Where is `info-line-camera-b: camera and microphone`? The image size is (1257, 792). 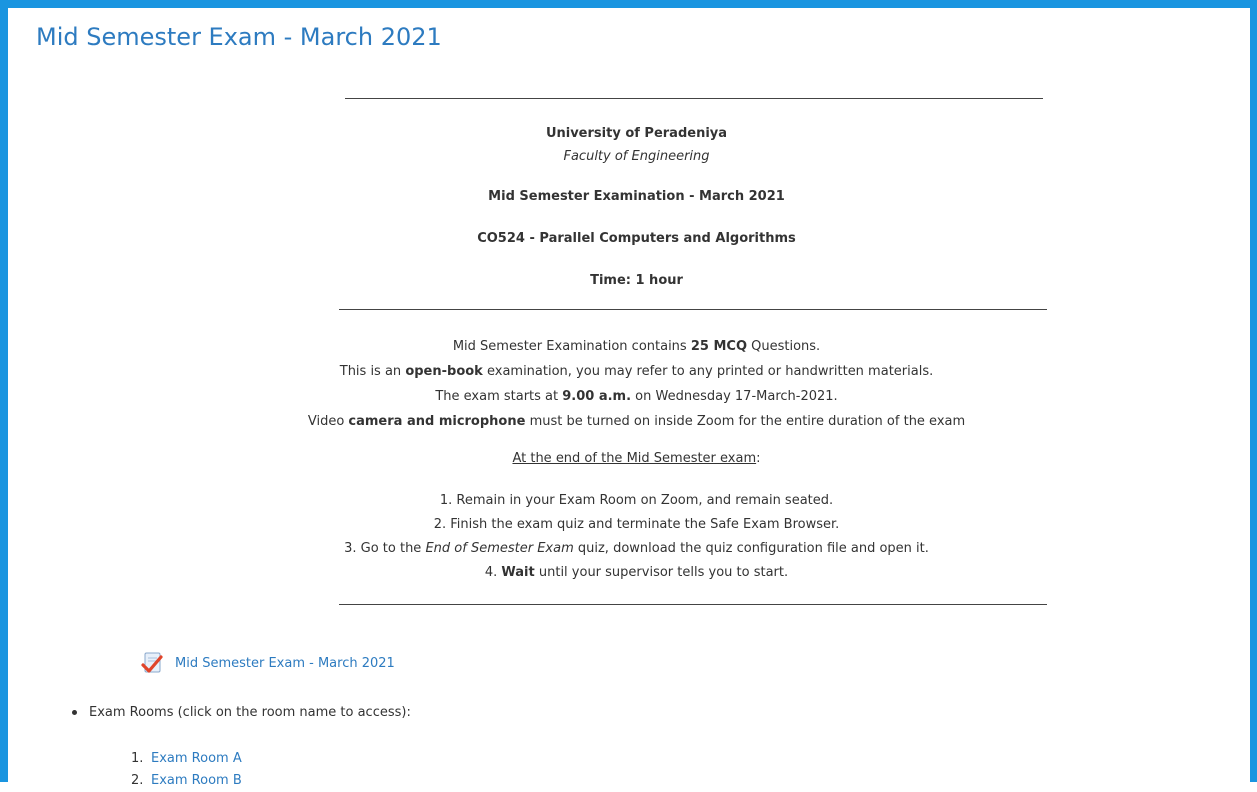
info-line-camera-b: camera and microphone is located at coordinates (437, 421).